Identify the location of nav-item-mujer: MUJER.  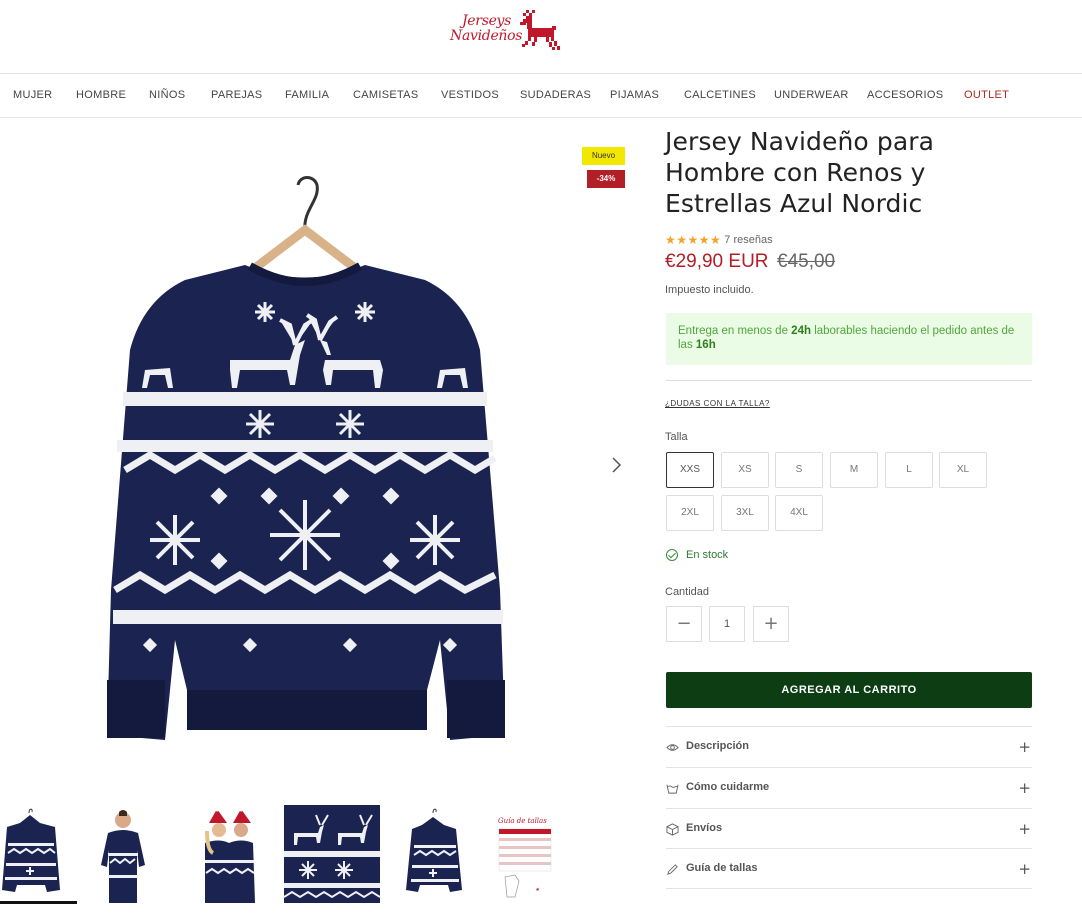
(32, 95).